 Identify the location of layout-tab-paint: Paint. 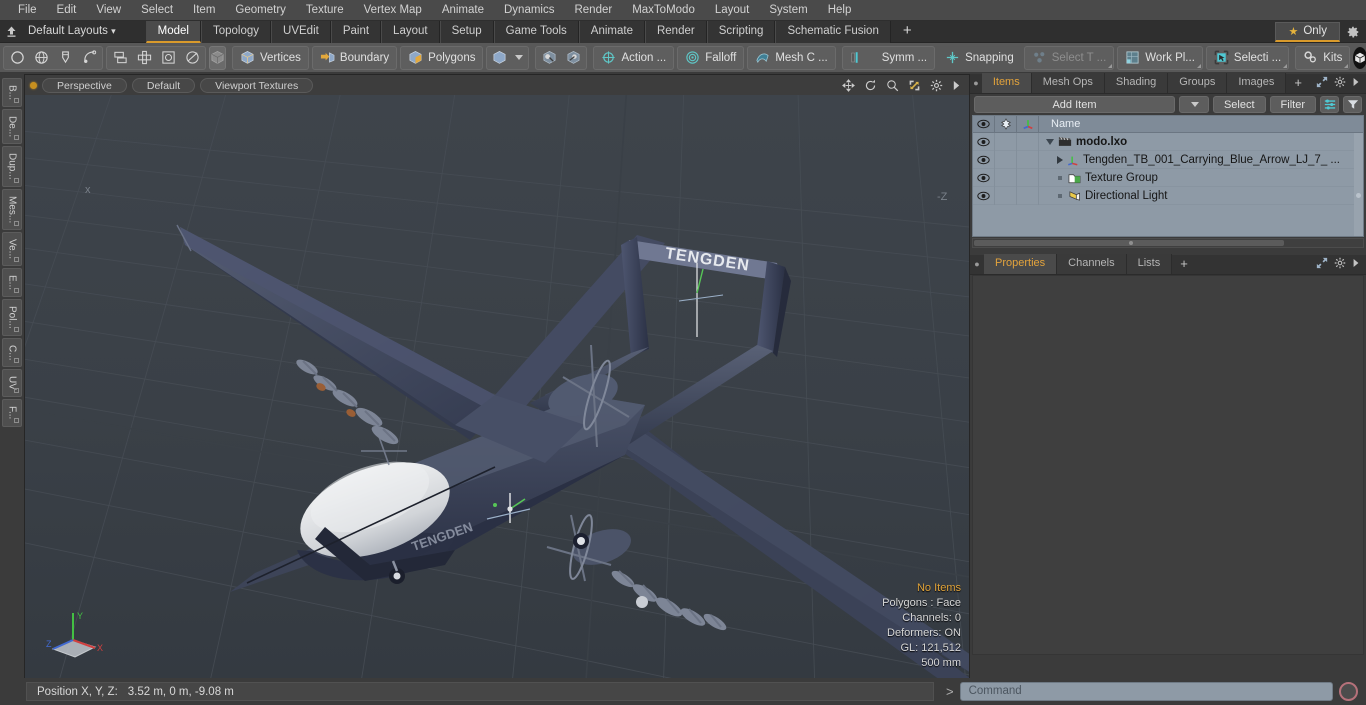
(356, 31).